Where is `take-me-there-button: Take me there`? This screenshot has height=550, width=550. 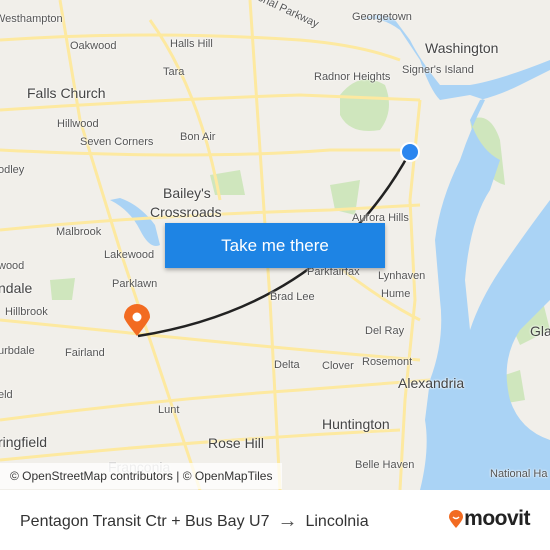 take-me-there-button: Take me there is located at coordinates (275, 245).